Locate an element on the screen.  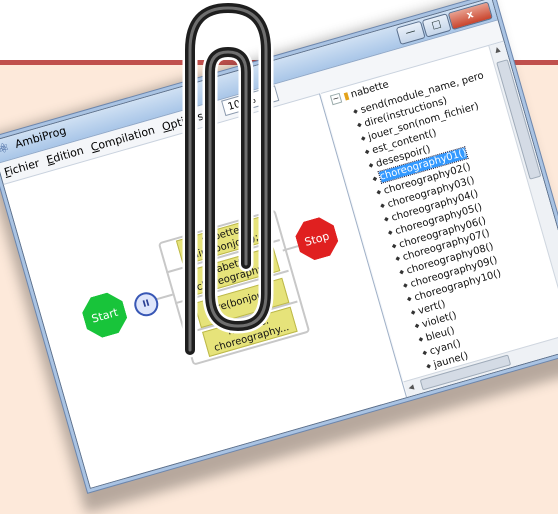
scroll-up-icon: ▲ is located at coordinates (497, 49).